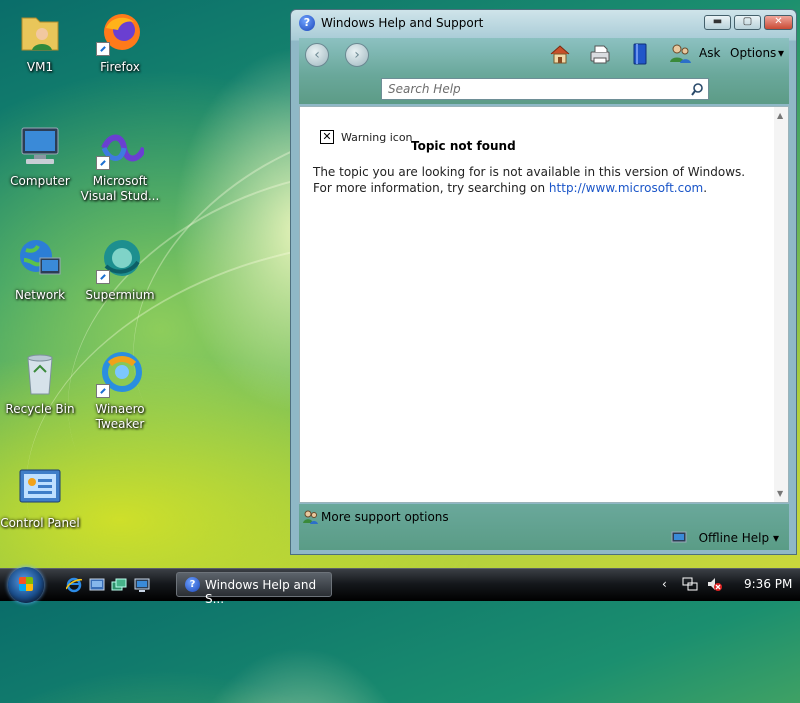 Image resolution: width=800 pixels, height=703 pixels. I want to click on microsoft-link: http://www.microsoft.com, so click(626, 188).